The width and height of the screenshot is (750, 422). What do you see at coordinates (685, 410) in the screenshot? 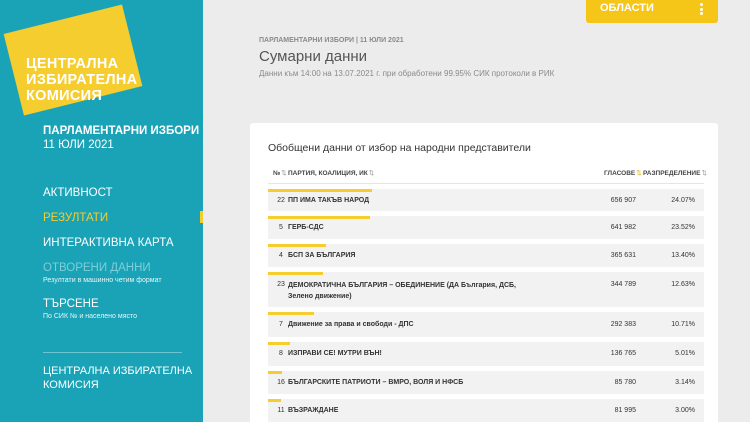
I see `row-percent: 3.00%` at bounding box center [685, 410].